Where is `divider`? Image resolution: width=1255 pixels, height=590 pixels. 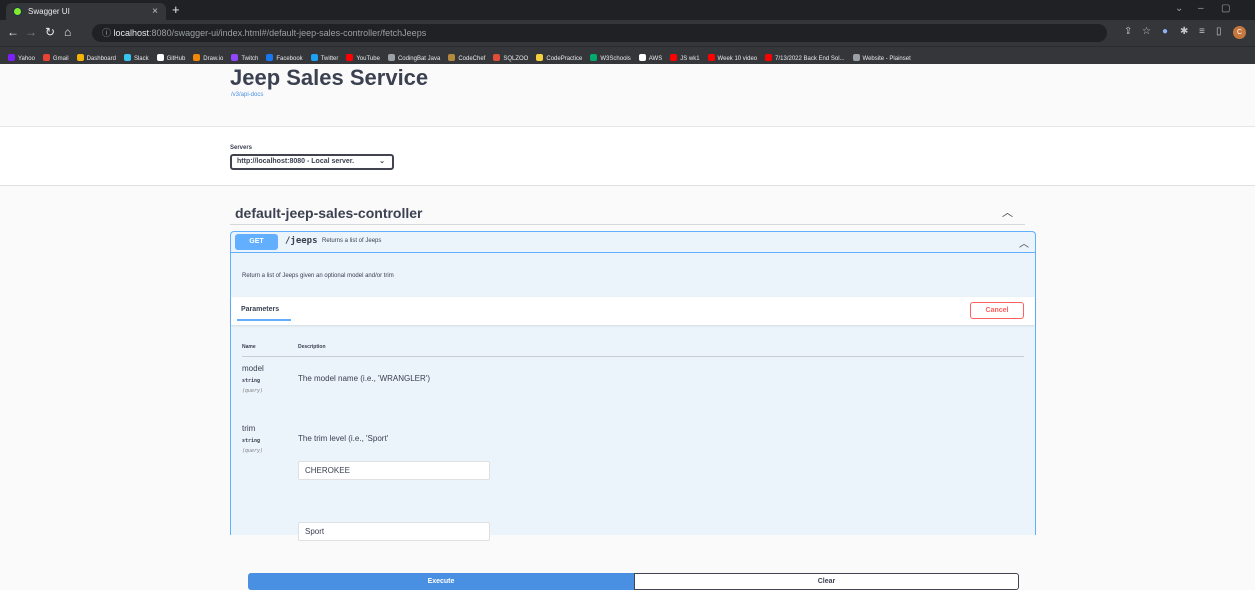 divider is located at coordinates (633, 356).